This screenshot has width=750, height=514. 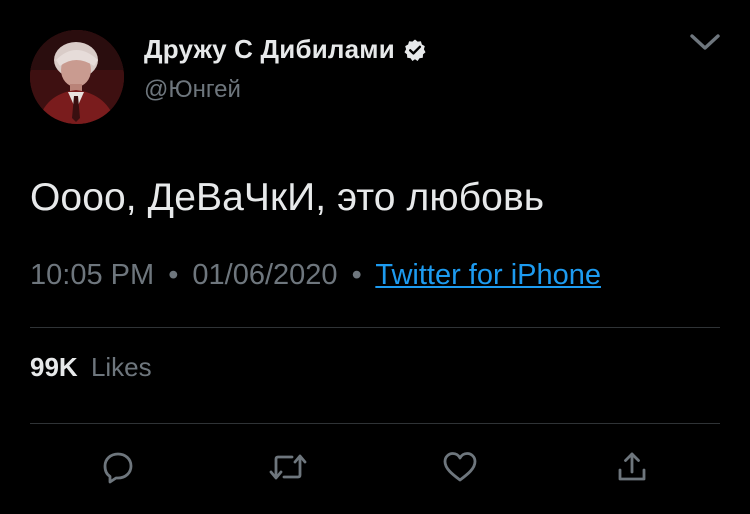 I want to click on retweet-icon, so click(x=288, y=467).